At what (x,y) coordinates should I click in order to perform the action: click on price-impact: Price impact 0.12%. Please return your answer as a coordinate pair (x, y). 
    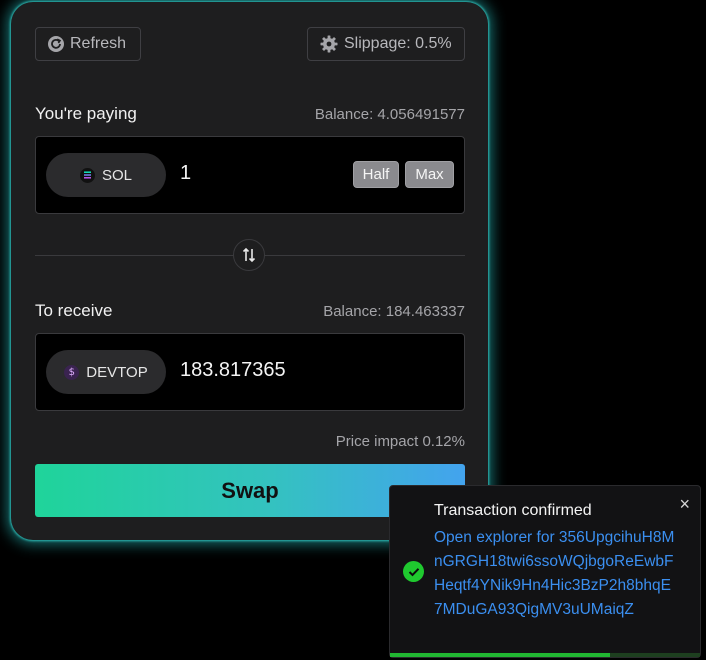
    Looking at the image, I should click on (400, 441).